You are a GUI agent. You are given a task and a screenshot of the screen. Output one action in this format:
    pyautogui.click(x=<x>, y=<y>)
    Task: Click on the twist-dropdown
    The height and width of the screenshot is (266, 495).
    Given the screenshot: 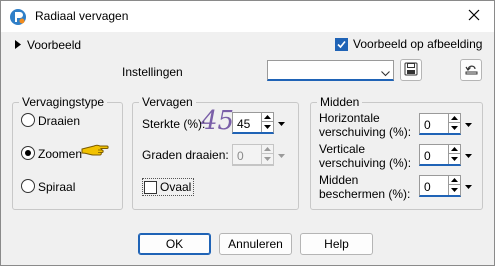 What is the action you would take?
    pyautogui.click(x=281, y=153)
    